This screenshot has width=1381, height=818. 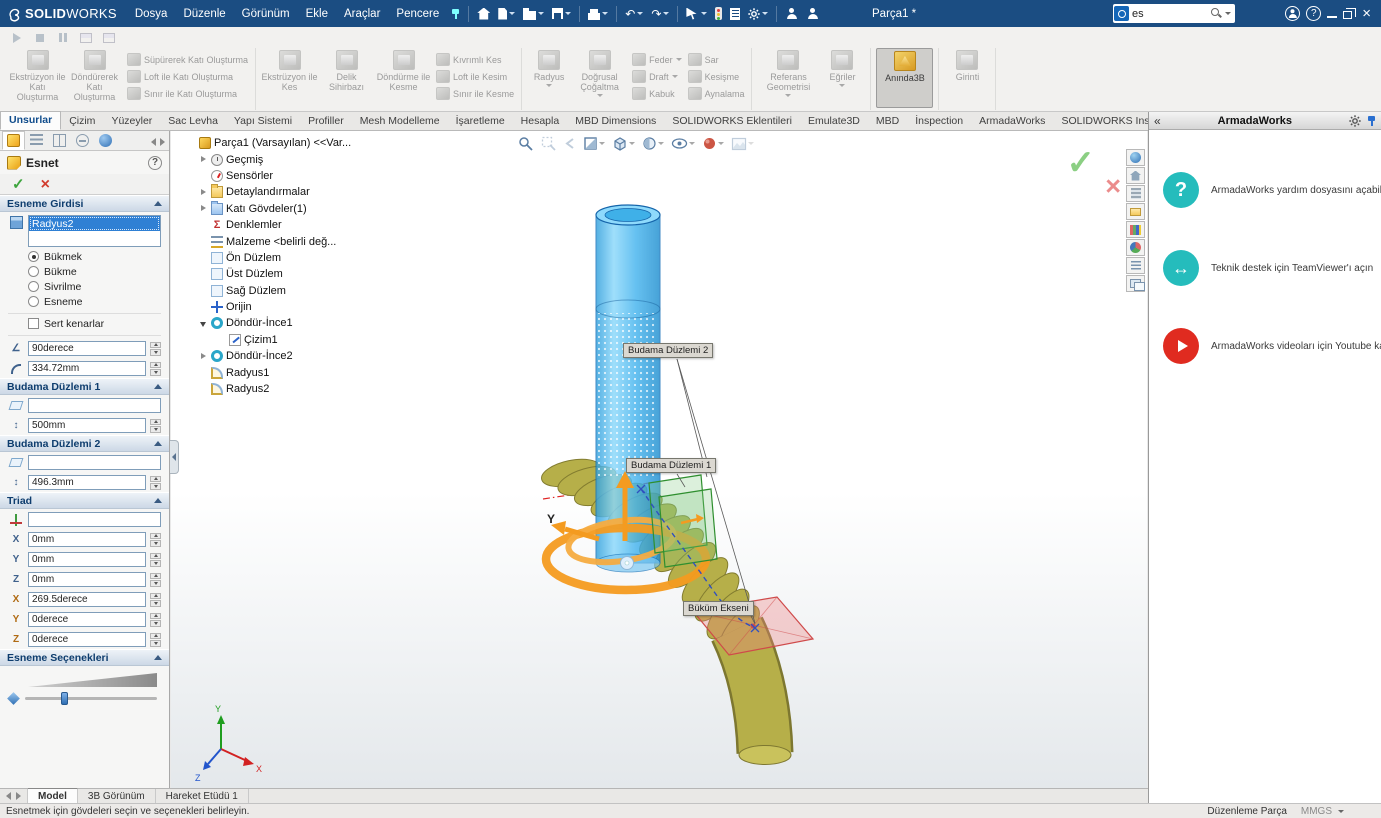 What do you see at coordinates (31, 120) in the screenshot?
I see `tab-unsurlar: Unsurlar` at bounding box center [31, 120].